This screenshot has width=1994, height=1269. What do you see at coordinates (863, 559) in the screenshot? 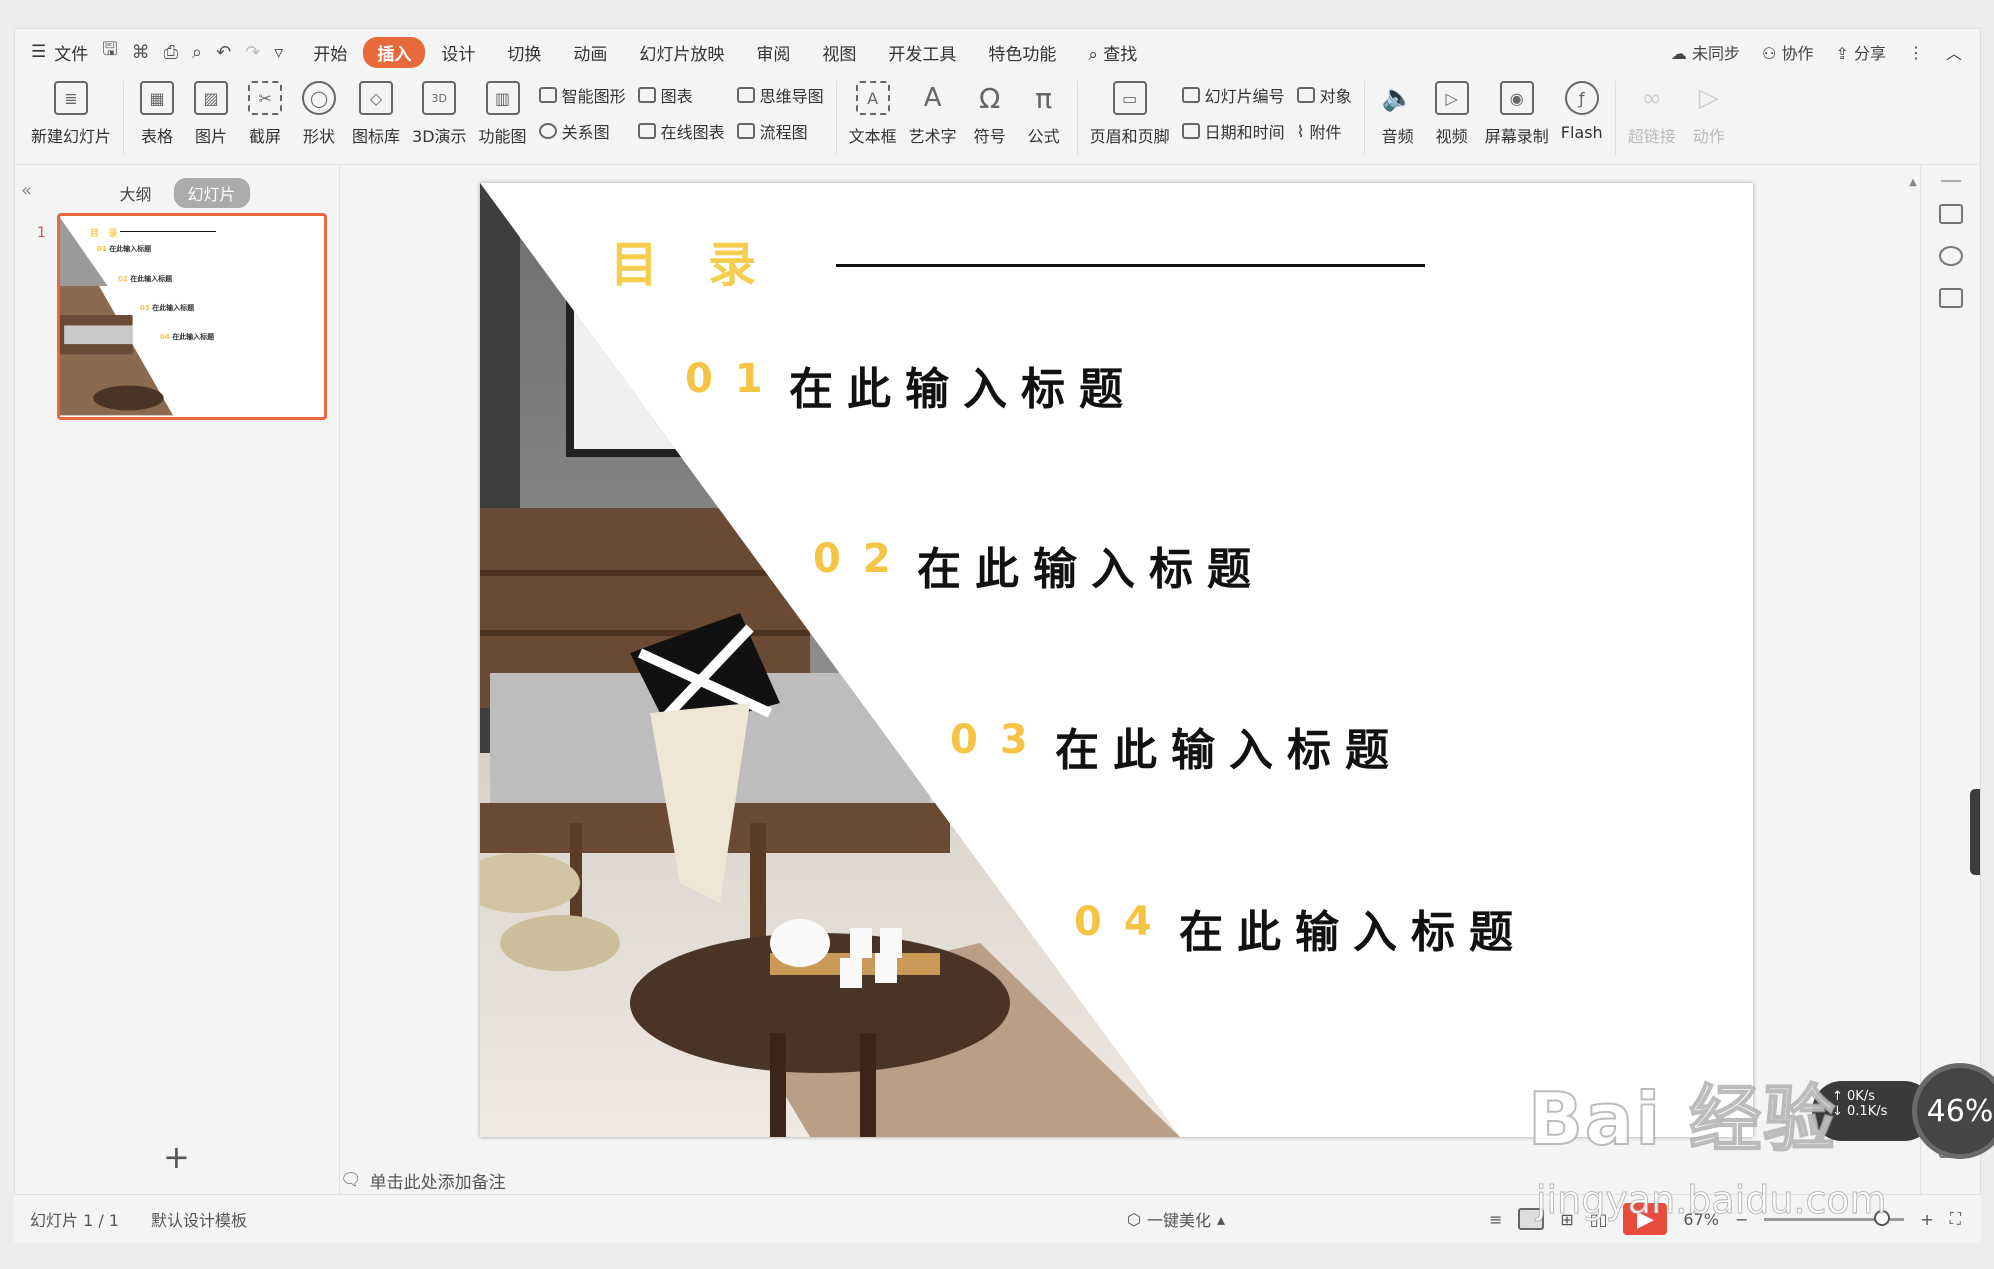
I see `item-number-2: 02` at bounding box center [863, 559].